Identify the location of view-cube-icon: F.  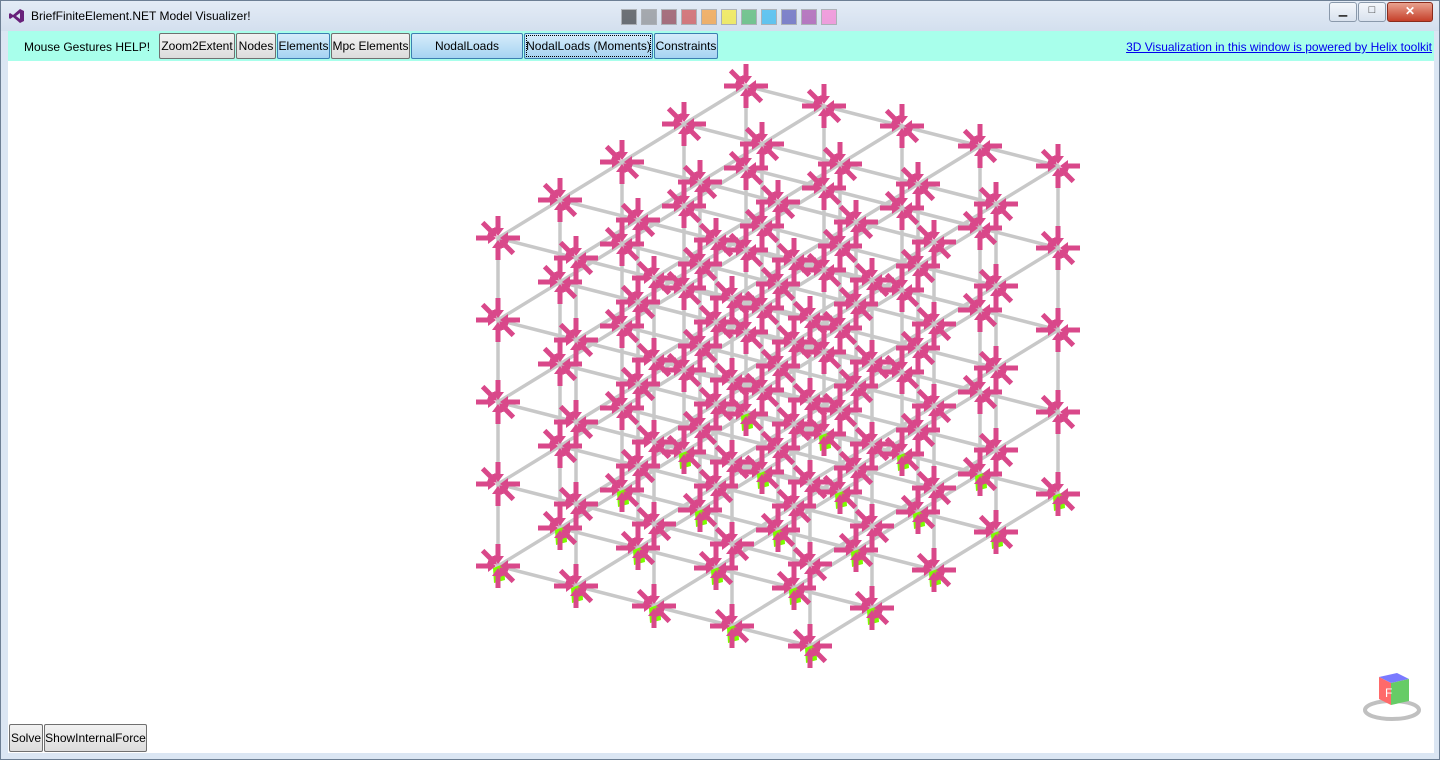
(1392, 694).